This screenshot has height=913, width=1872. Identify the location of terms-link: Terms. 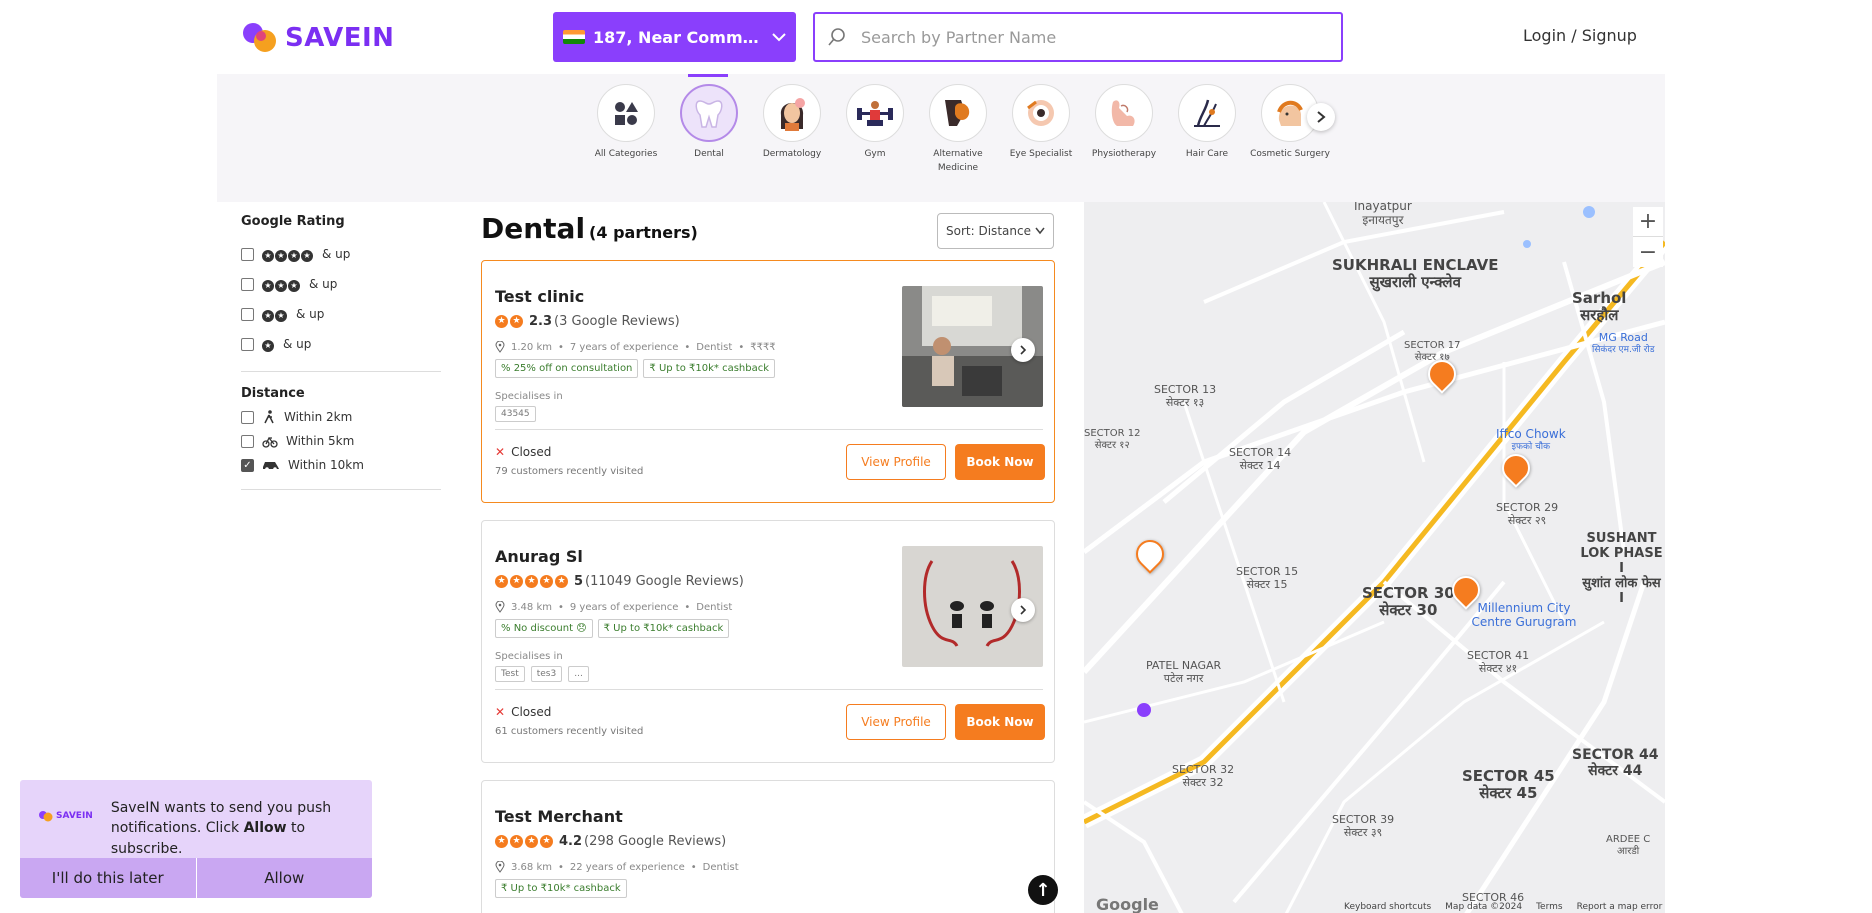
(1549, 907).